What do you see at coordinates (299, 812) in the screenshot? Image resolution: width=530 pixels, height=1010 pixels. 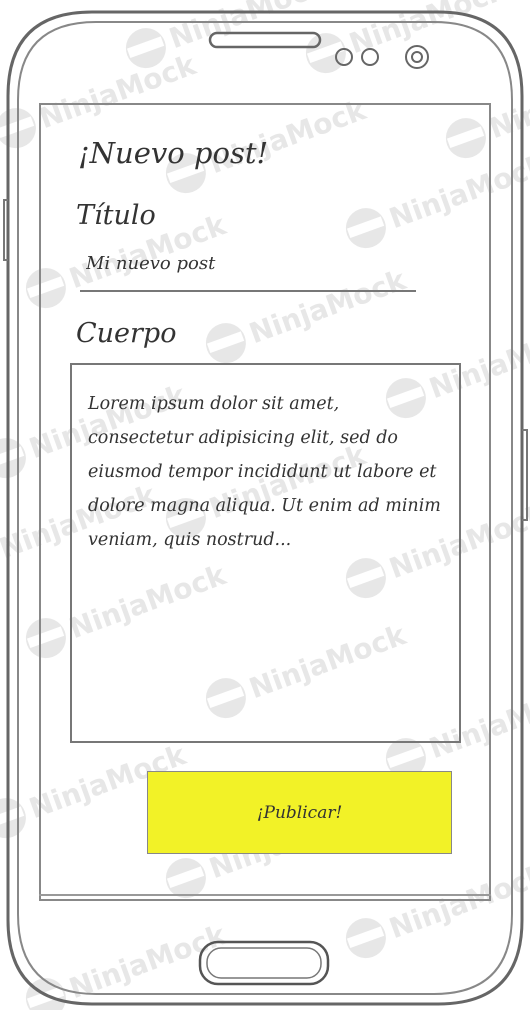 I see `publish-button: ¡Publicar!` at bounding box center [299, 812].